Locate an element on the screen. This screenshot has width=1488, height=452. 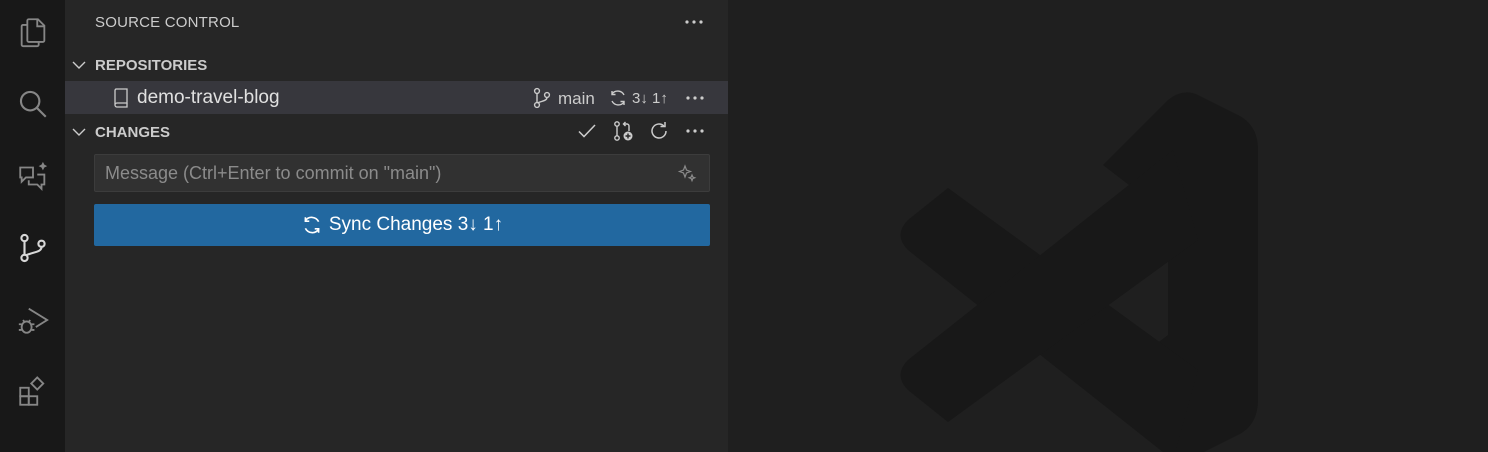
search-icon is located at coordinates (32, 104).